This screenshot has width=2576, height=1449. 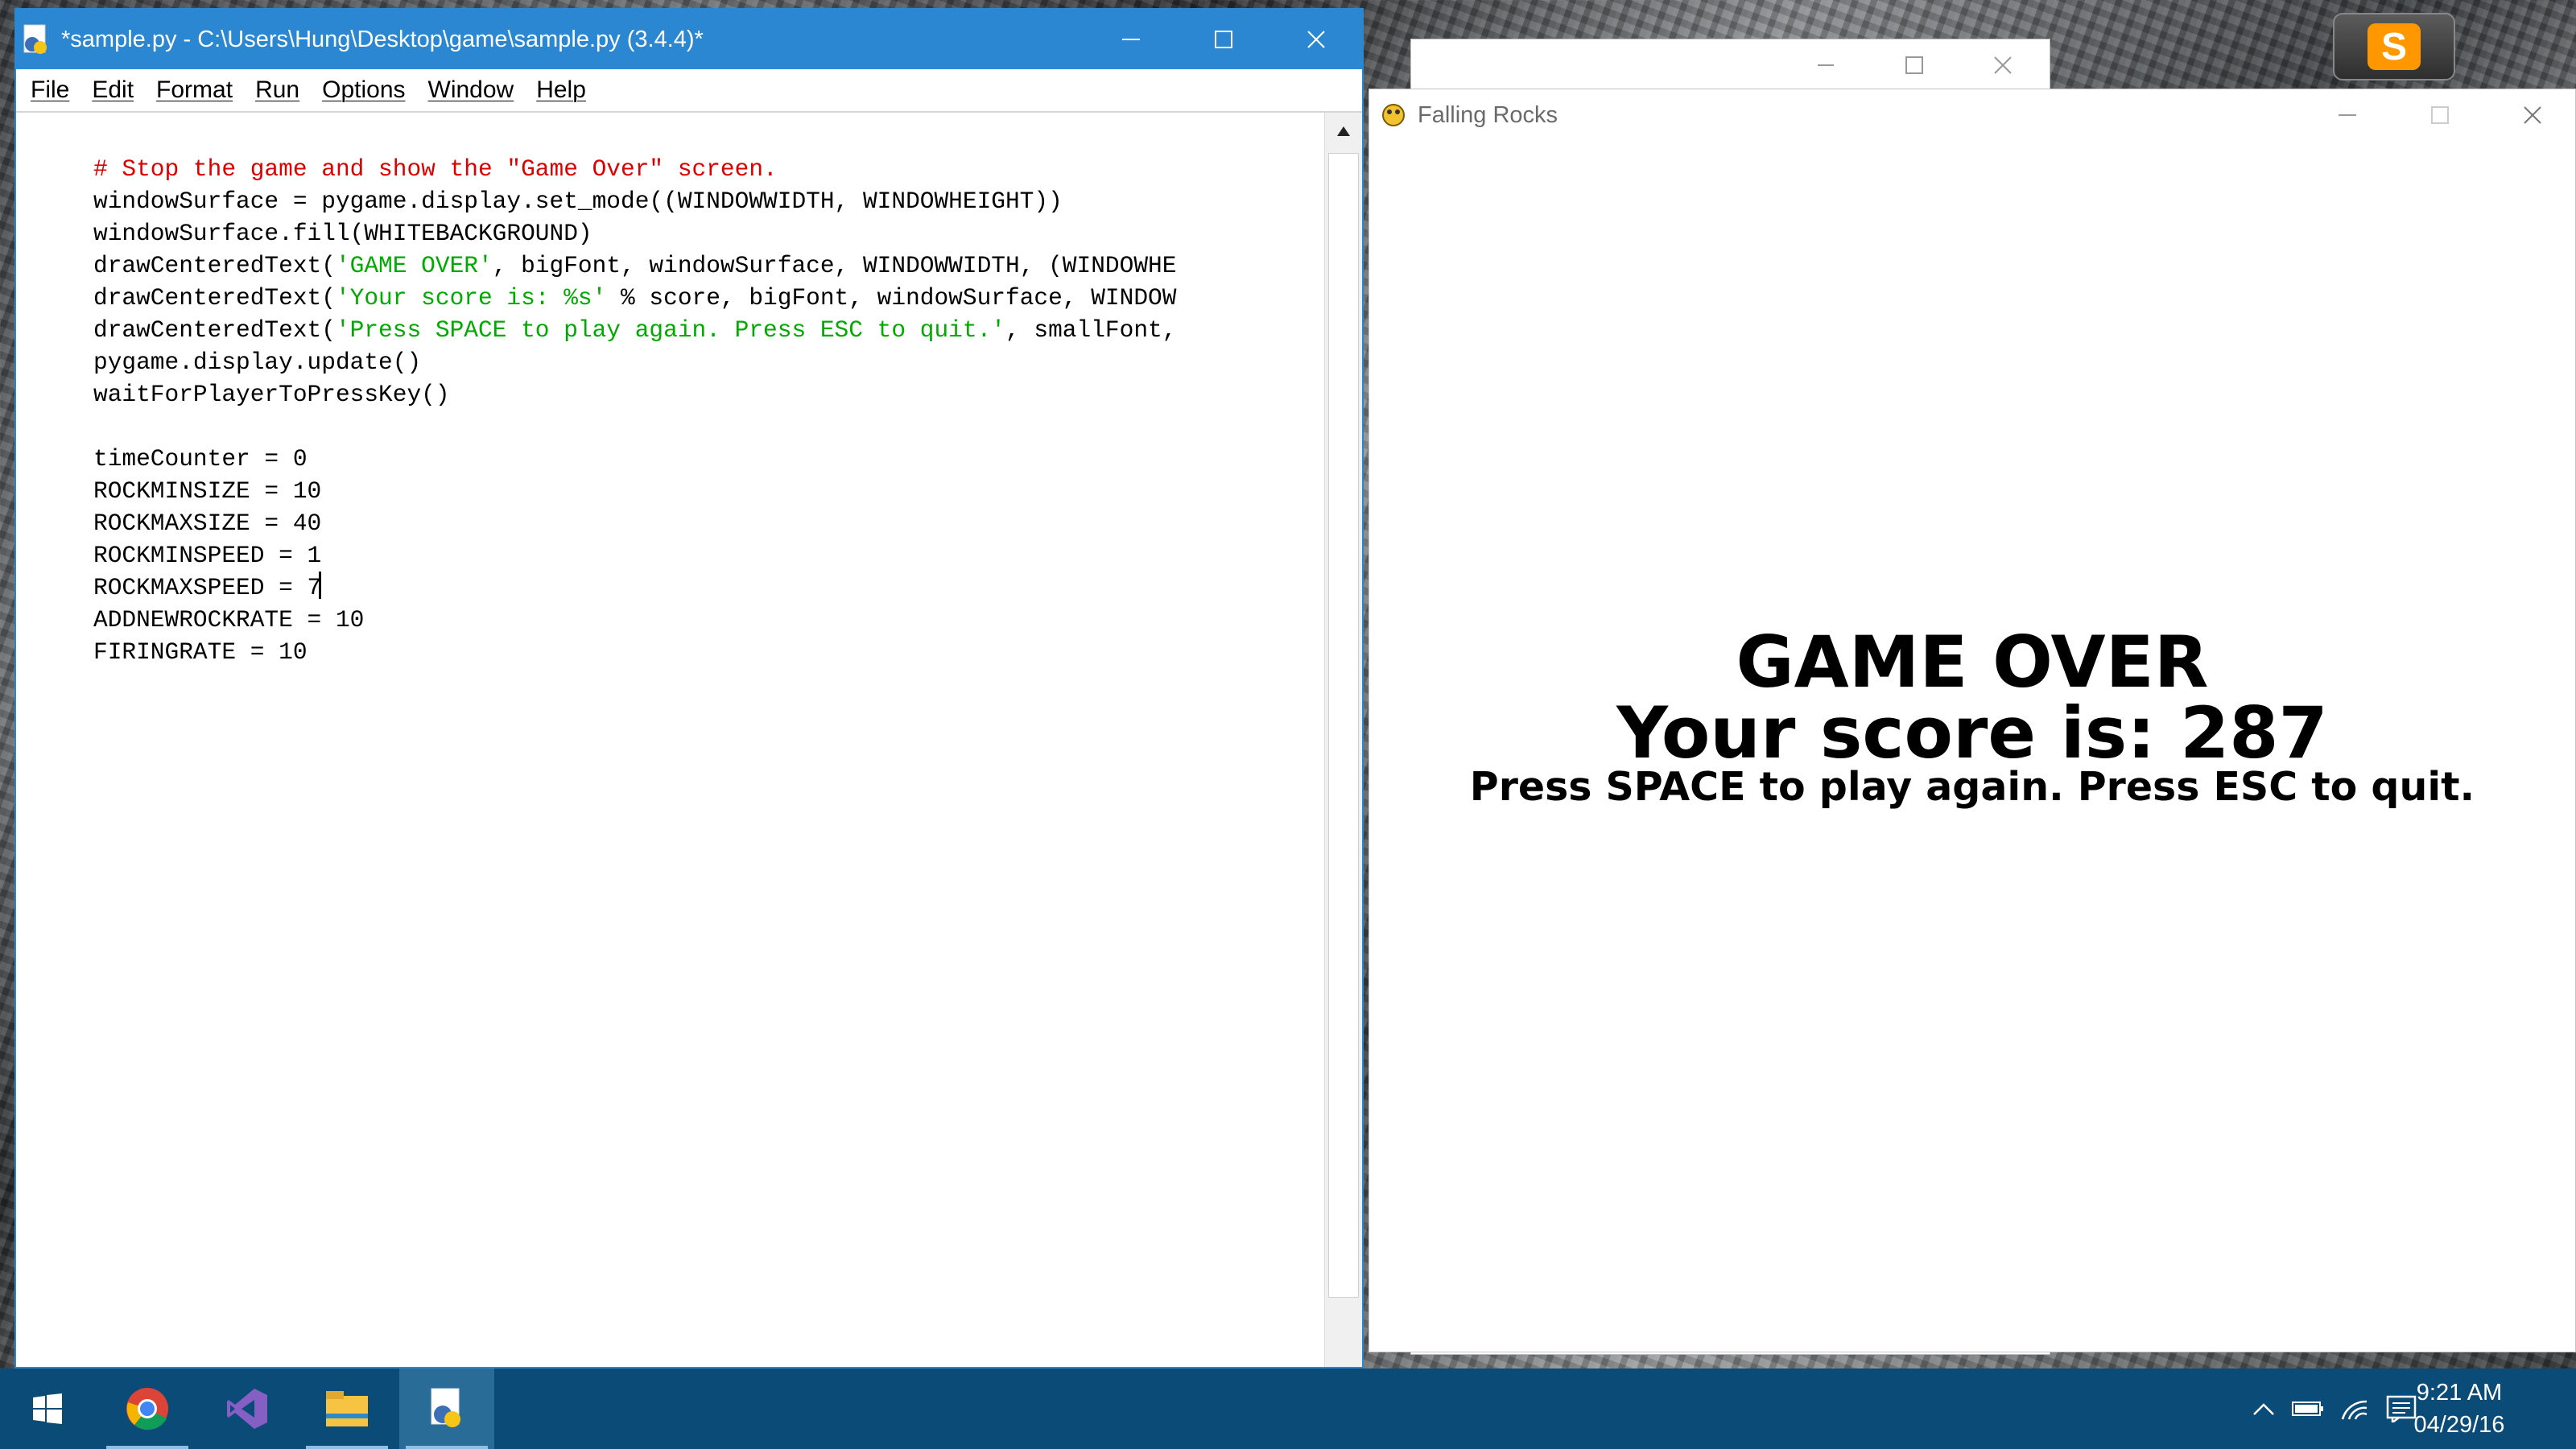 I want to click on chrome-running-indicator, so click(x=147, y=1447).